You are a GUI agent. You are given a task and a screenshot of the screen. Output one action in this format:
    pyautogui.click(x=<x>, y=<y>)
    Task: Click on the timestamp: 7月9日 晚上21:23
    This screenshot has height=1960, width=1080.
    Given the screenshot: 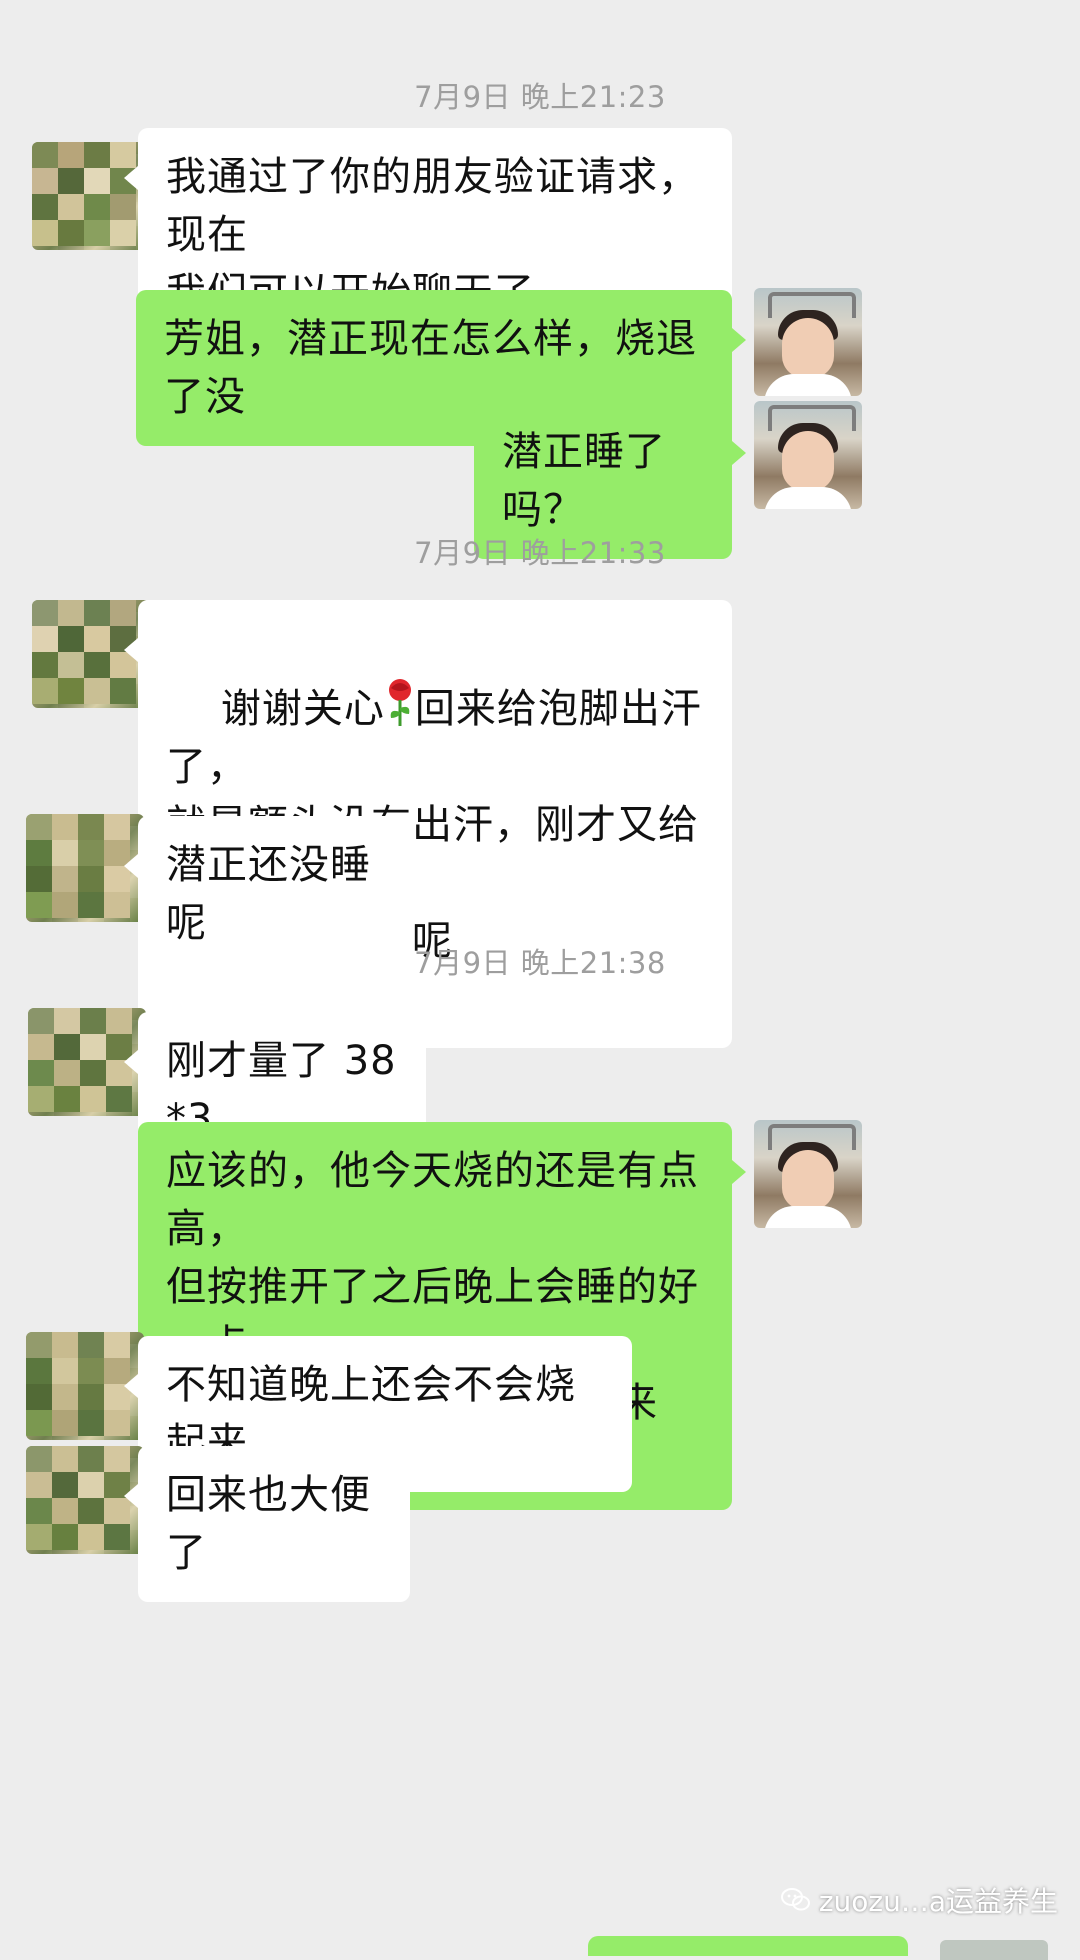 What is the action you would take?
    pyautogui.click(x=540, y=97)
    